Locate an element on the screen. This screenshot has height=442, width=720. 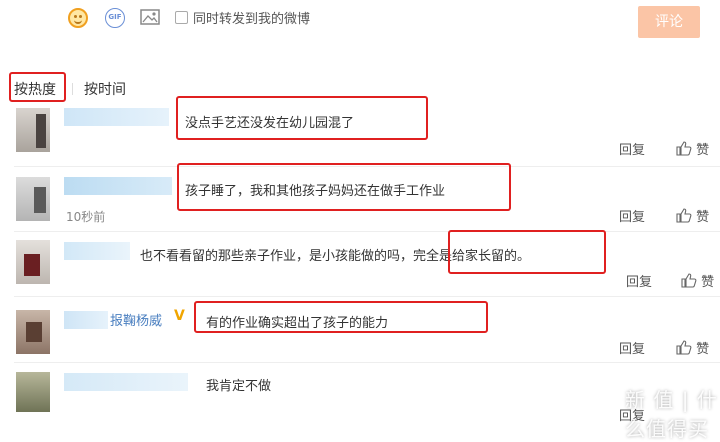
verified-badge-icon: V is located at coordinates (179, 316).